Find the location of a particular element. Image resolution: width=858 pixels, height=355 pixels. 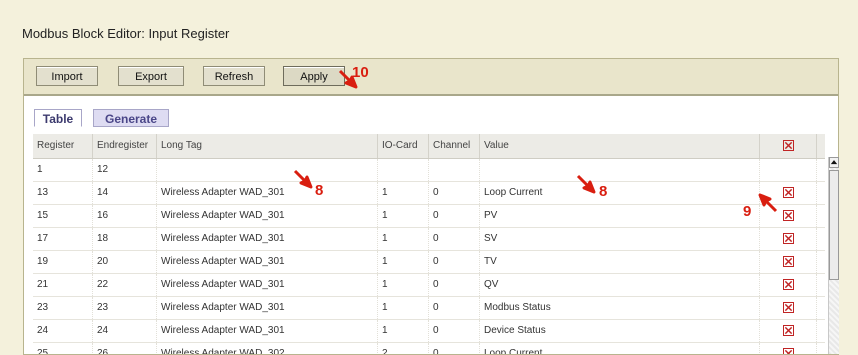

export-button: Export is located at coordinates (151, 76).